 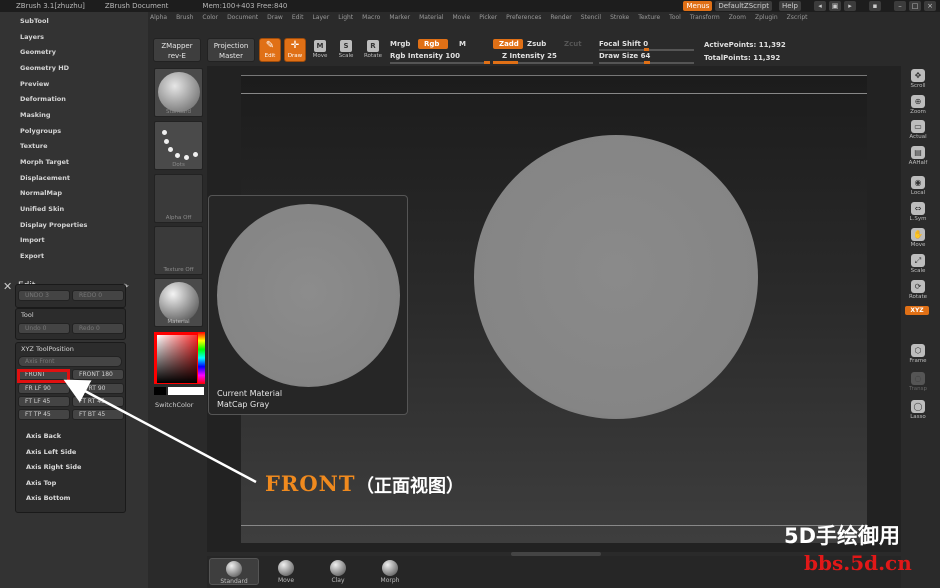 What do you see at coordinates (178, 92) in the screenshot?
I see `brush-thumbnail: Standard` at bounding box center [178, 92].